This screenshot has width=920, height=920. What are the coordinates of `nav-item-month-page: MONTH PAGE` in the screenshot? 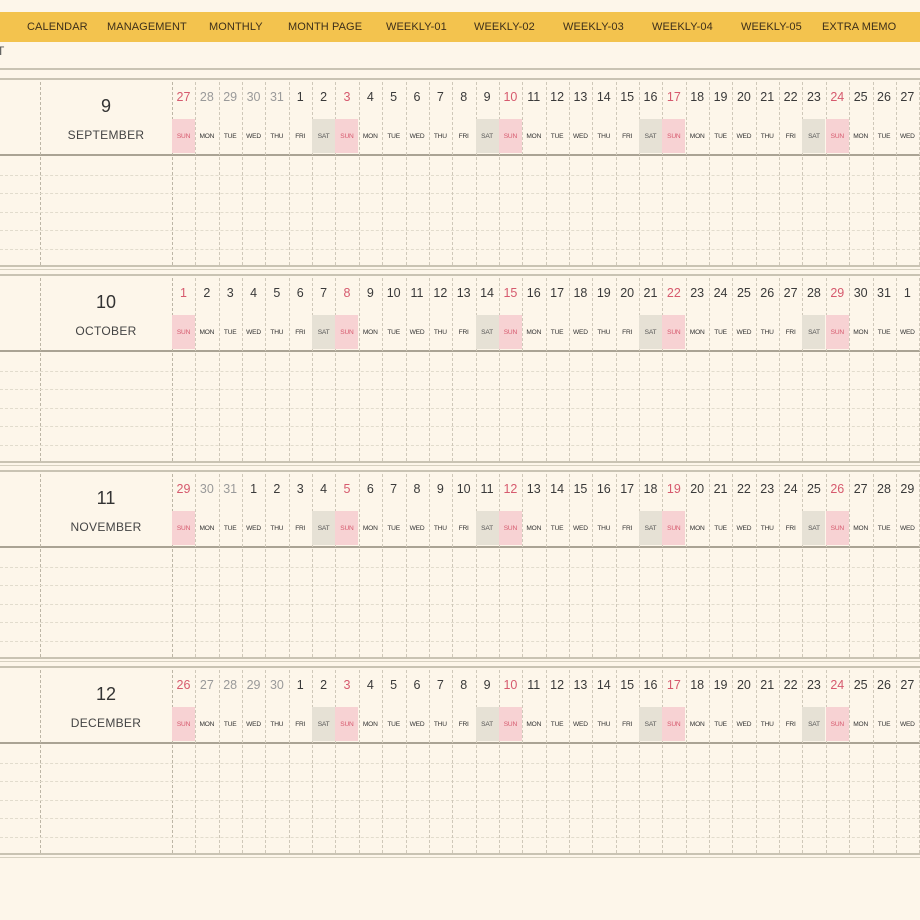 It's located at (325, 27).